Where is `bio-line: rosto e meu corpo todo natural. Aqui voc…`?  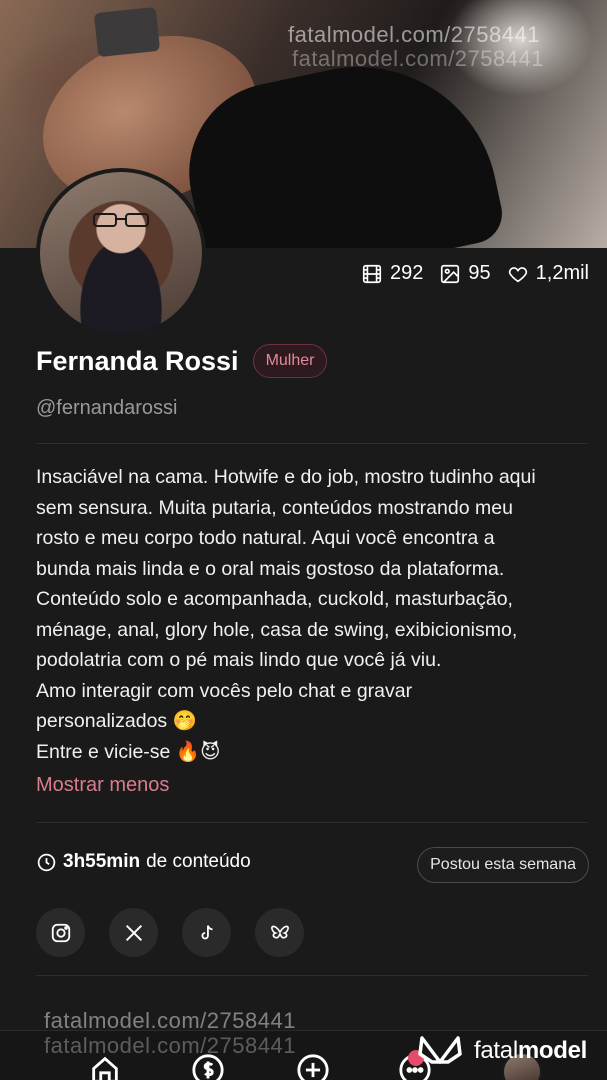
bio-line: rosto e meu corpo todo natural. Aqui voc… is located at coordinates (265, 538).